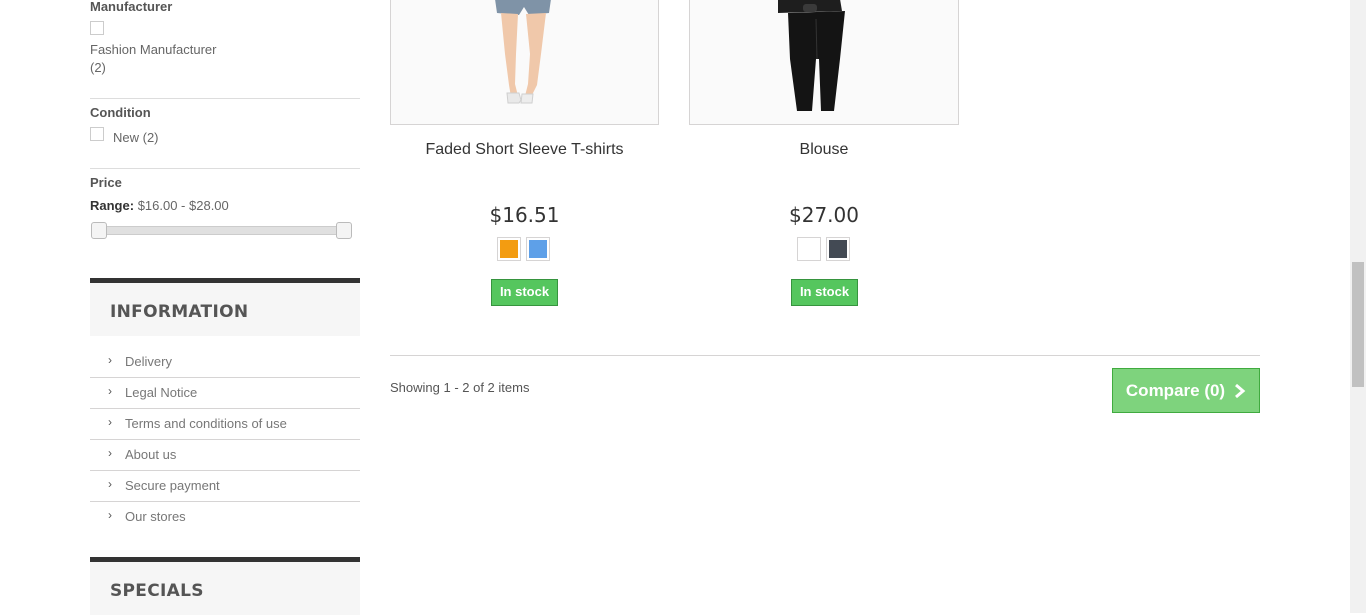 This screenshot has height=615, width=1366. I want to click on information-block-header: INFORMATION, so click(225, 307).